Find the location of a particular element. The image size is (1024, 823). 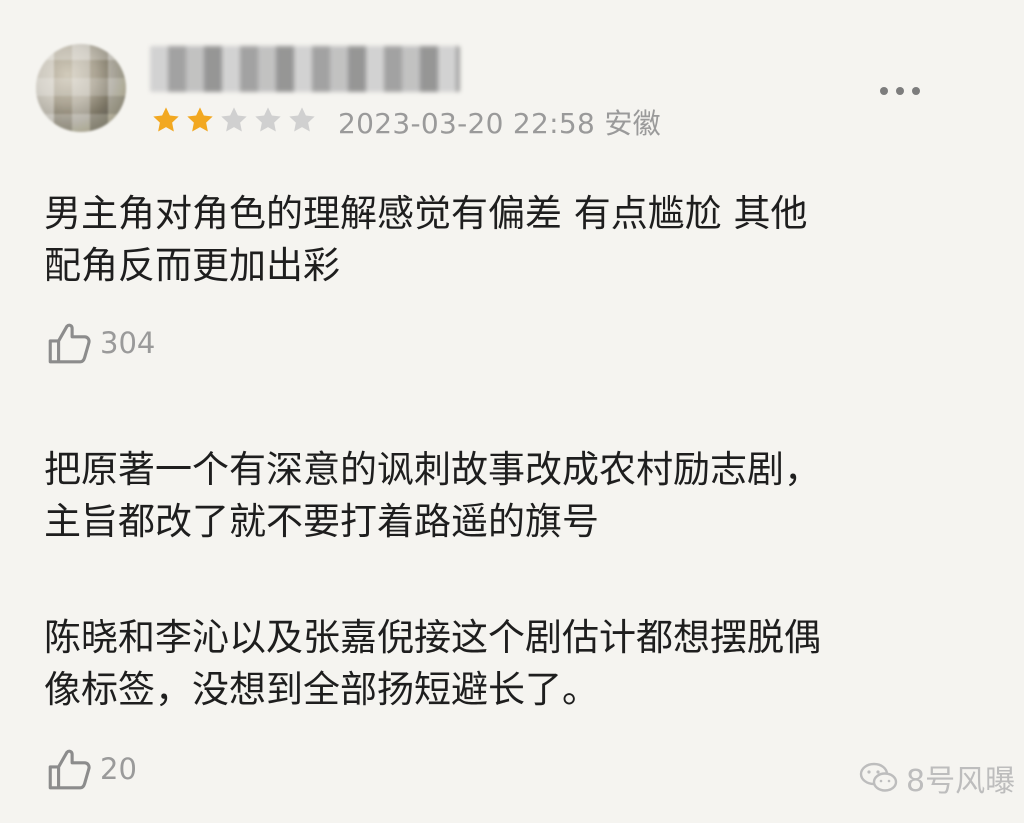

avatar is located at coordinates (81, 88).